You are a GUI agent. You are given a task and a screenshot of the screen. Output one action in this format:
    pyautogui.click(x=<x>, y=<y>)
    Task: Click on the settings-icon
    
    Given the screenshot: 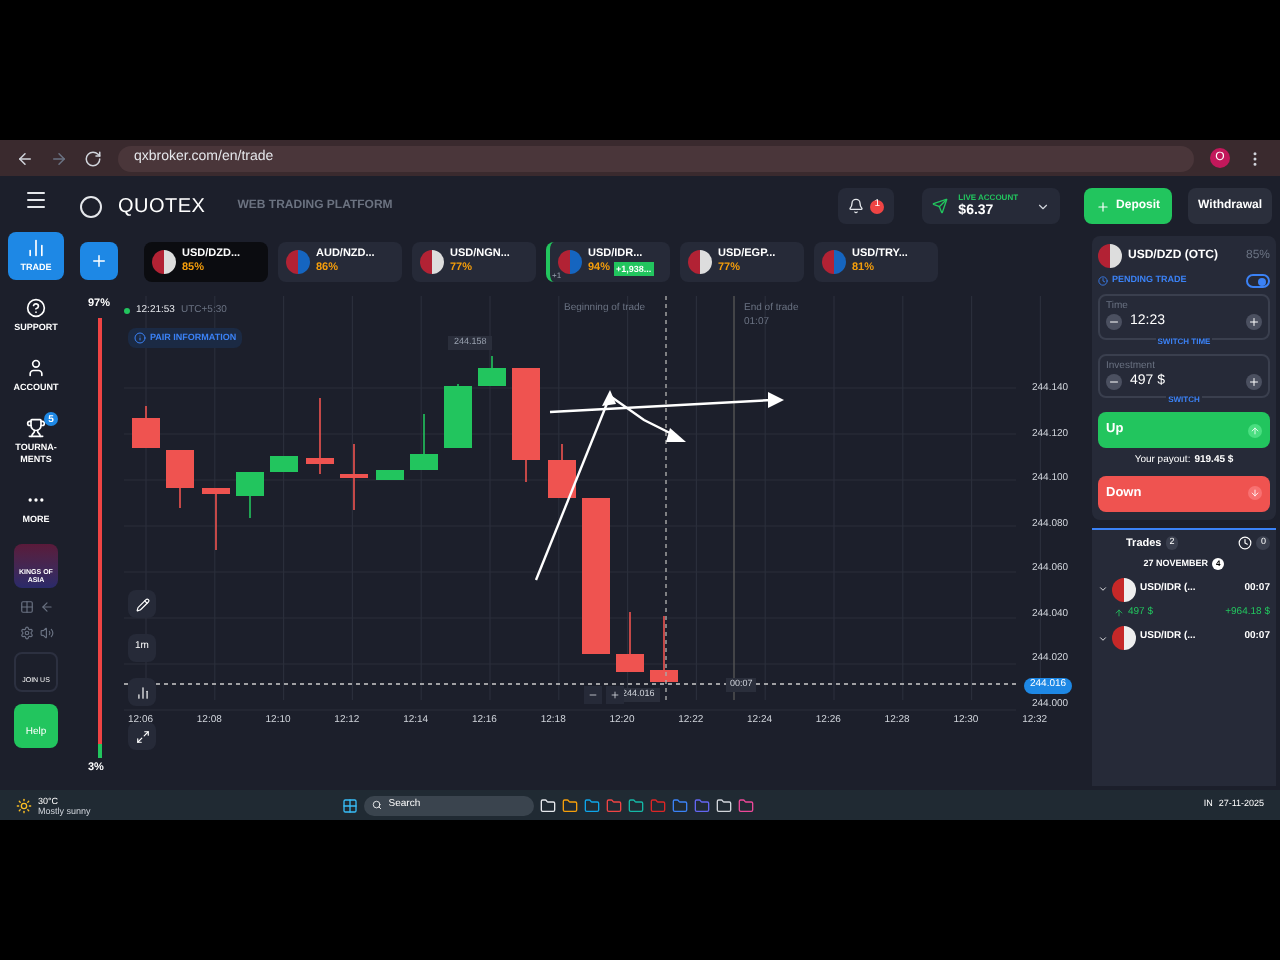 What is the action you would take?
    pyautogui.click(x=26, y=633)
    